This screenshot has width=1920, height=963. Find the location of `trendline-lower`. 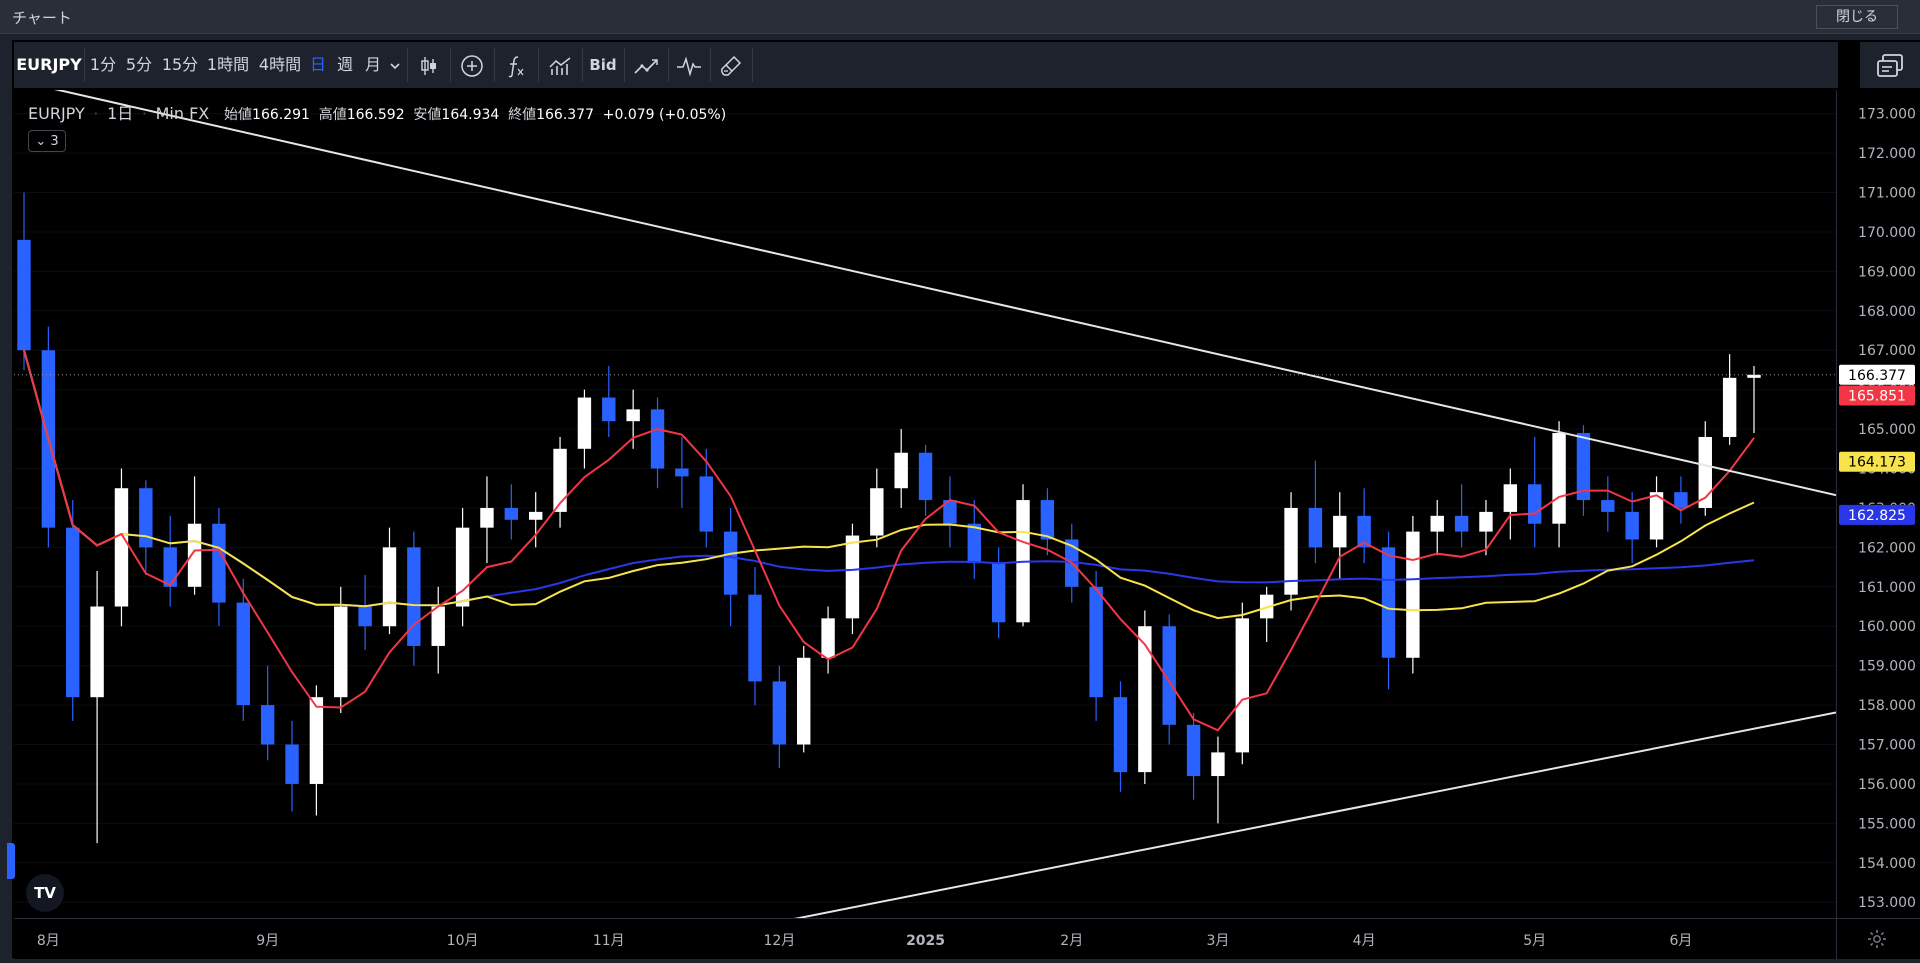

trendline-lower is located at coordinates (1315, 814).